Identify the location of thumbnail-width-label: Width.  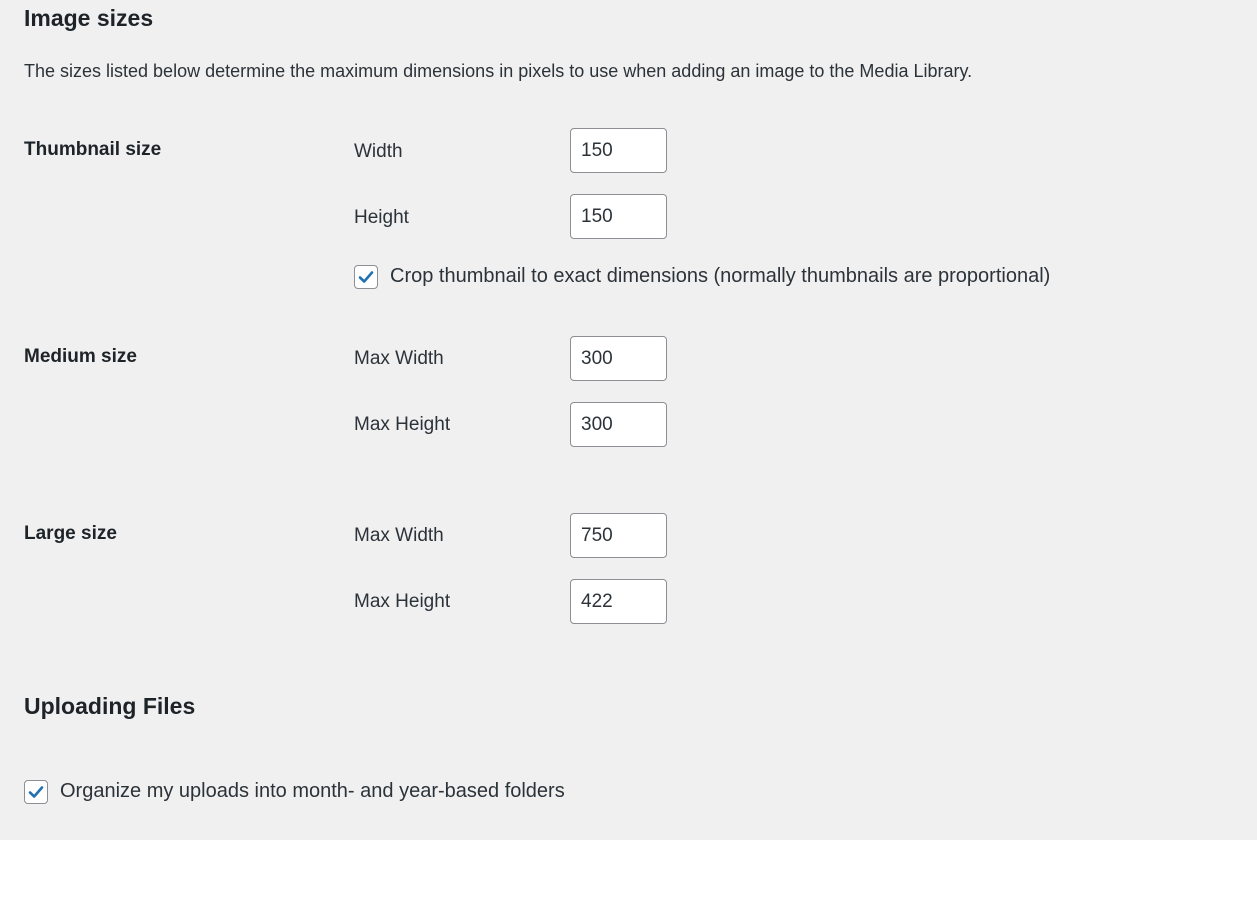
(378, 151).